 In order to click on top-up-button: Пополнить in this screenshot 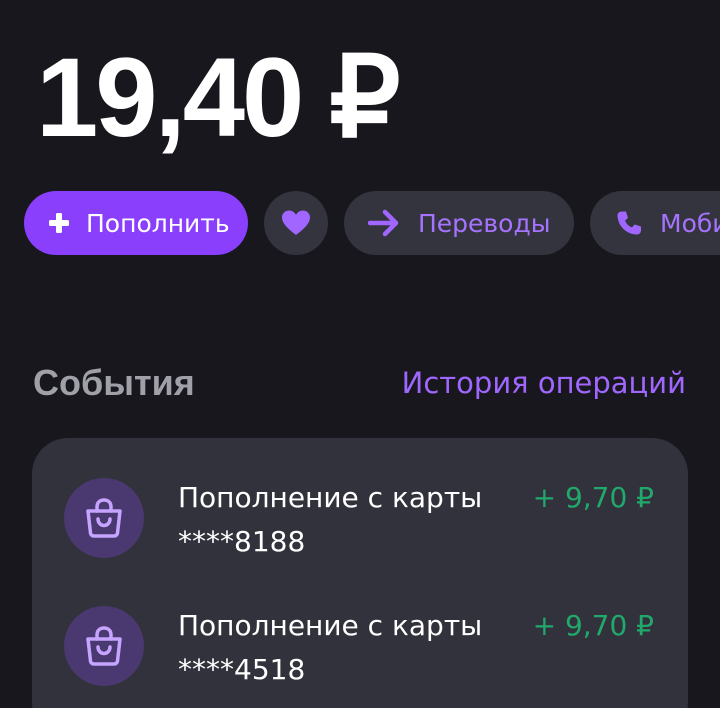, I will do `click(136, 223)`.